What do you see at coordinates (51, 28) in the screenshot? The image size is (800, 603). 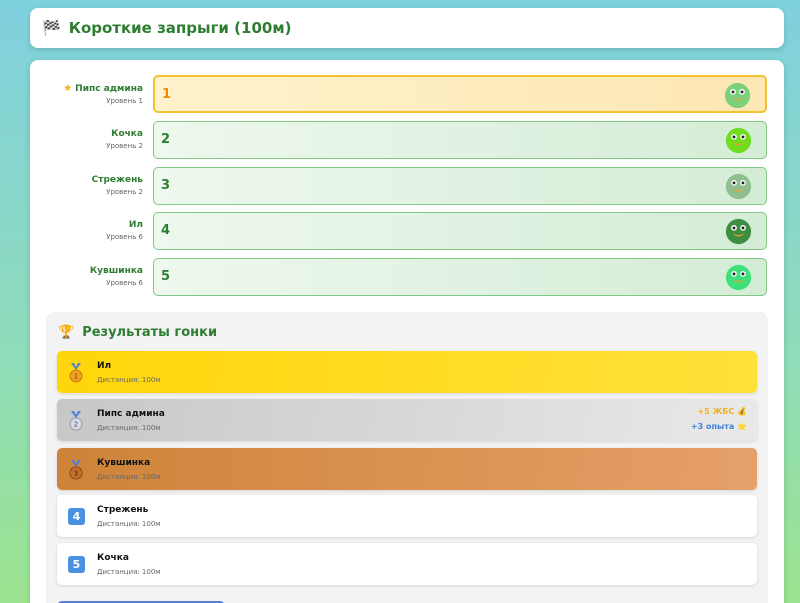 I see `checkered-flag-icon: 🏁` at bounding box center [51, 28].